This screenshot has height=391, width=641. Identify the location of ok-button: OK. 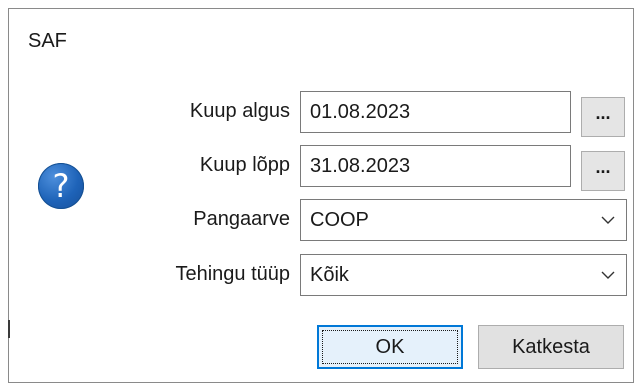
(390, 347).